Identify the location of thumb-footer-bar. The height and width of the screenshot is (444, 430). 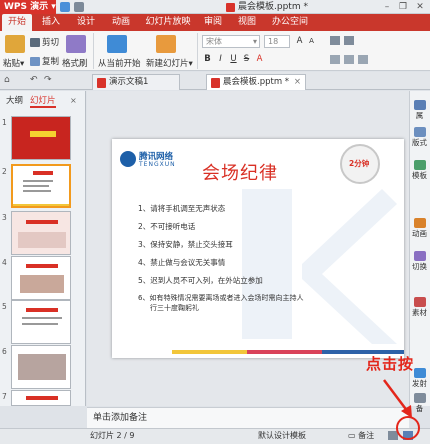
(41, 205).